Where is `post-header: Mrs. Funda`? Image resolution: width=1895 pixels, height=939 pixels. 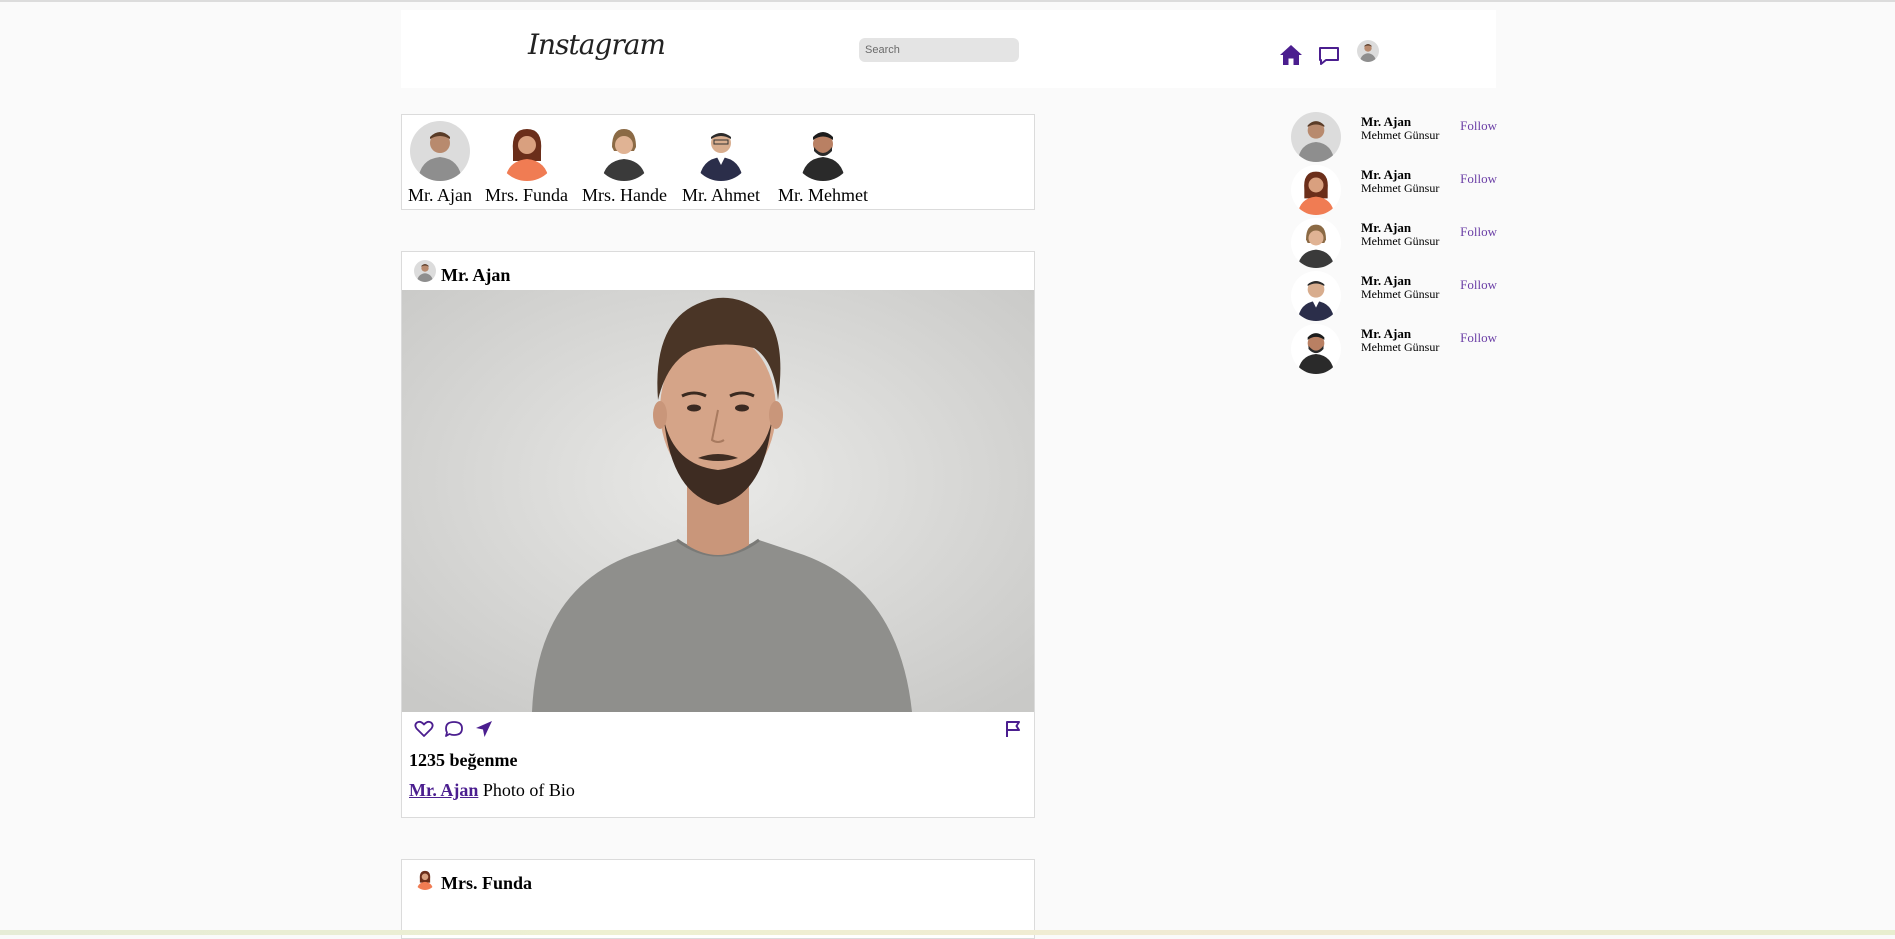
post-header: Mrs. Funda is located at coordinates (473, 880).